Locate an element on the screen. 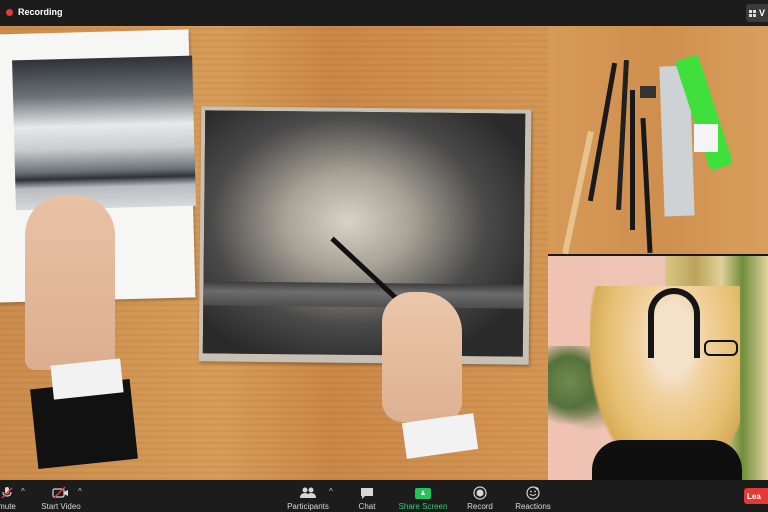  leave-label: Lea is located at coordinates (754, 496).